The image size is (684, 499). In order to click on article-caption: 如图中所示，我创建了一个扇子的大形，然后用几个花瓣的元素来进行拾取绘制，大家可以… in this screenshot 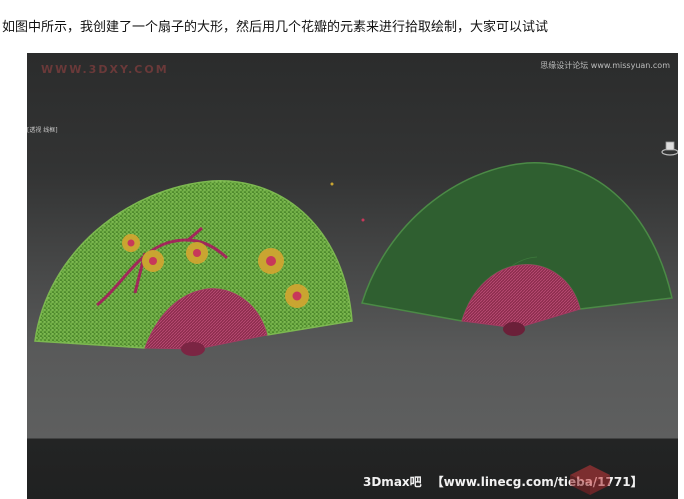, I will do `click(275, 27)`.